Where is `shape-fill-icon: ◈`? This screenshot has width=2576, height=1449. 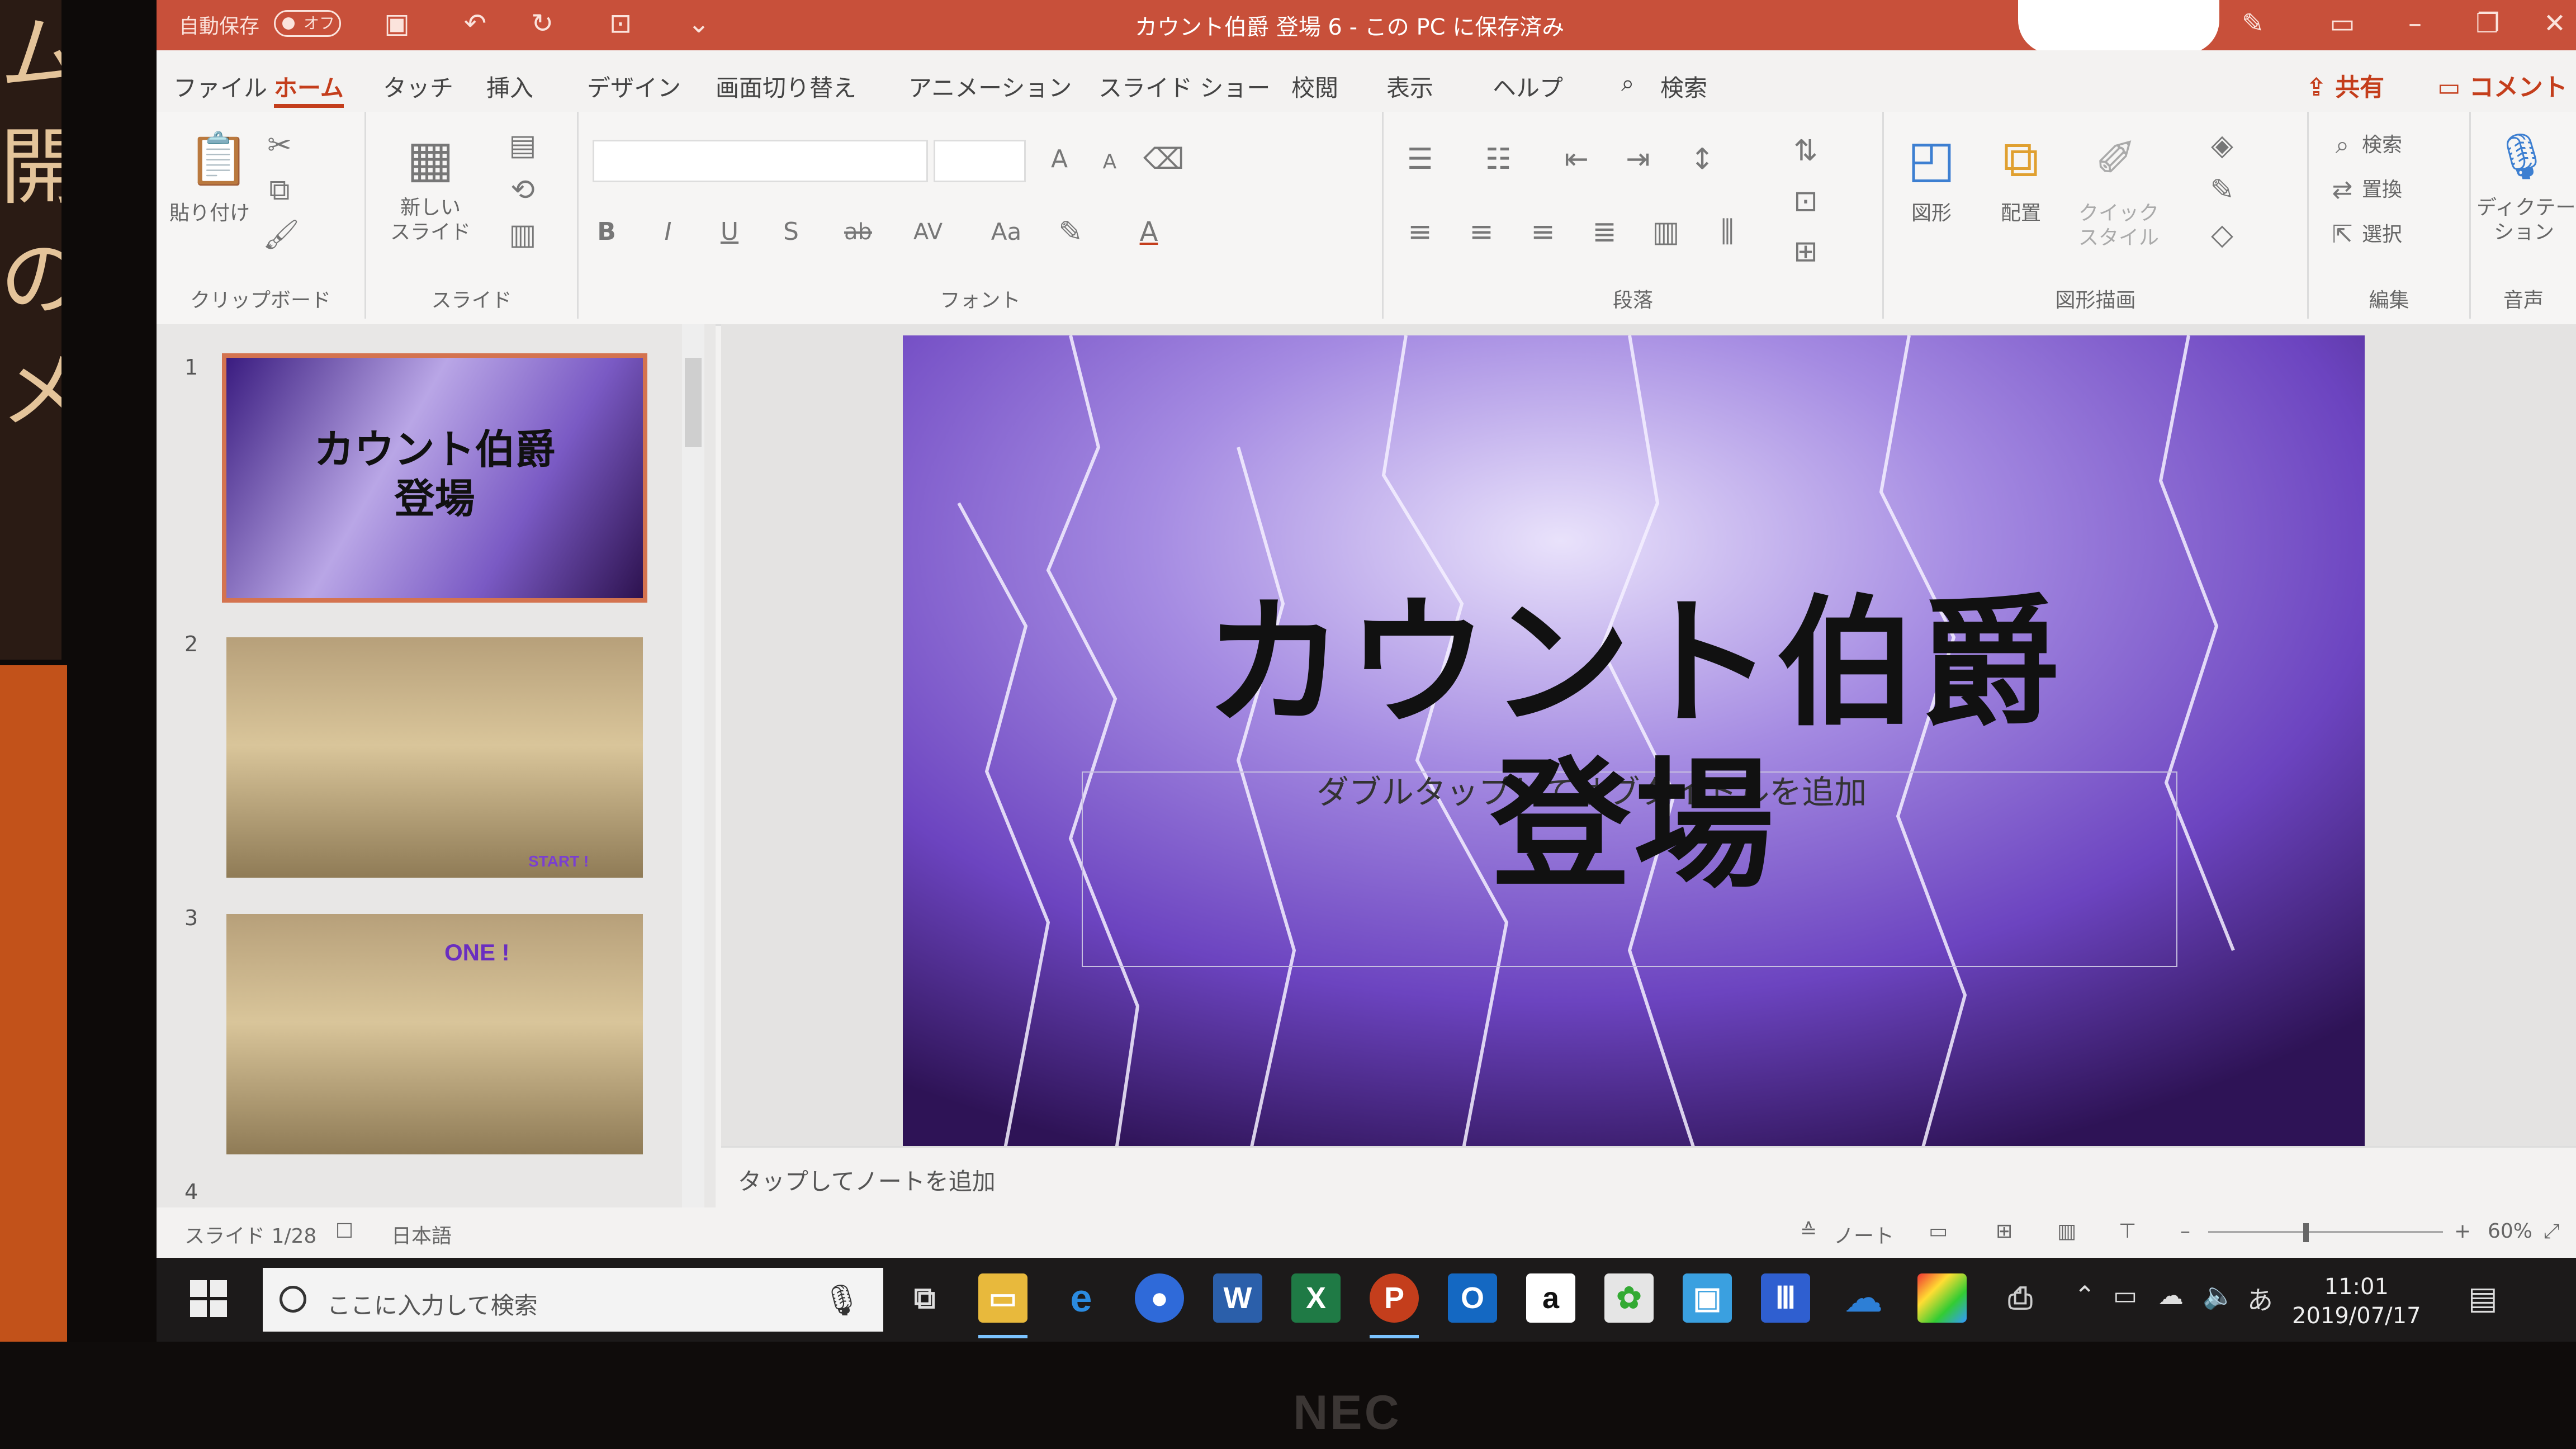
shape-fill-icon: ◈ is located at coordinates (2222, 145).